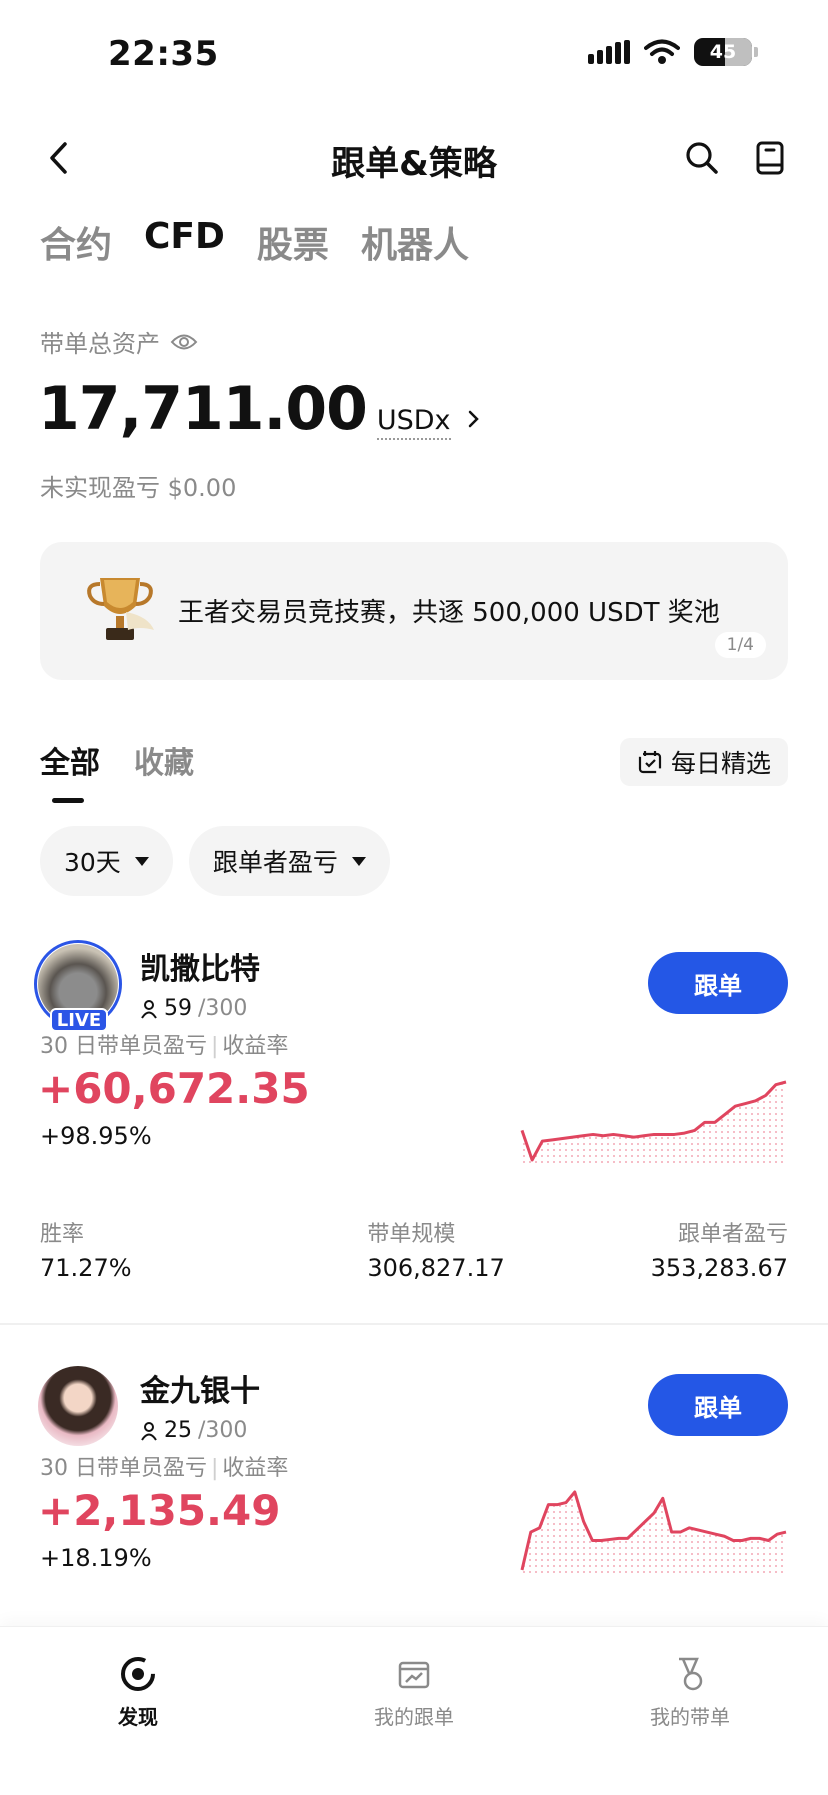 This screenshot has height=1795, width=828. What do you see at coordinates (76, 242) in the screenshot?
I see `tab-futures: 合约` at bounding box center [76, 242].